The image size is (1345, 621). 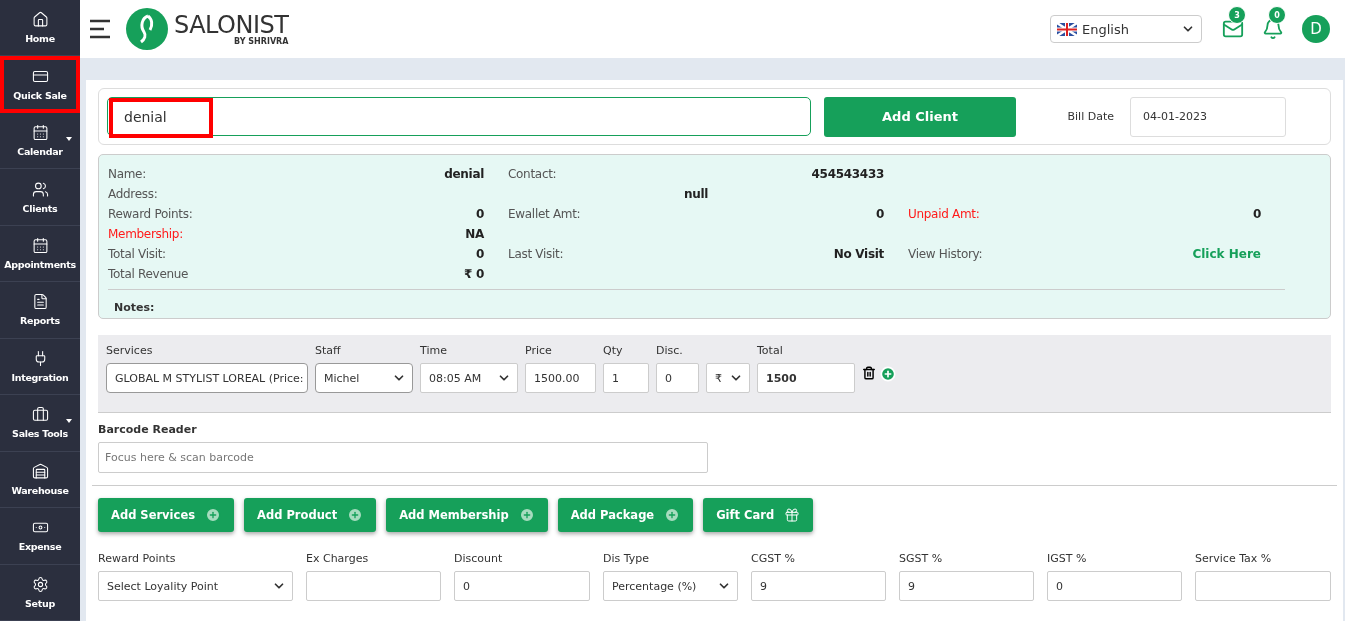 I want to click on trash-icon, so click(x=869, y=373).